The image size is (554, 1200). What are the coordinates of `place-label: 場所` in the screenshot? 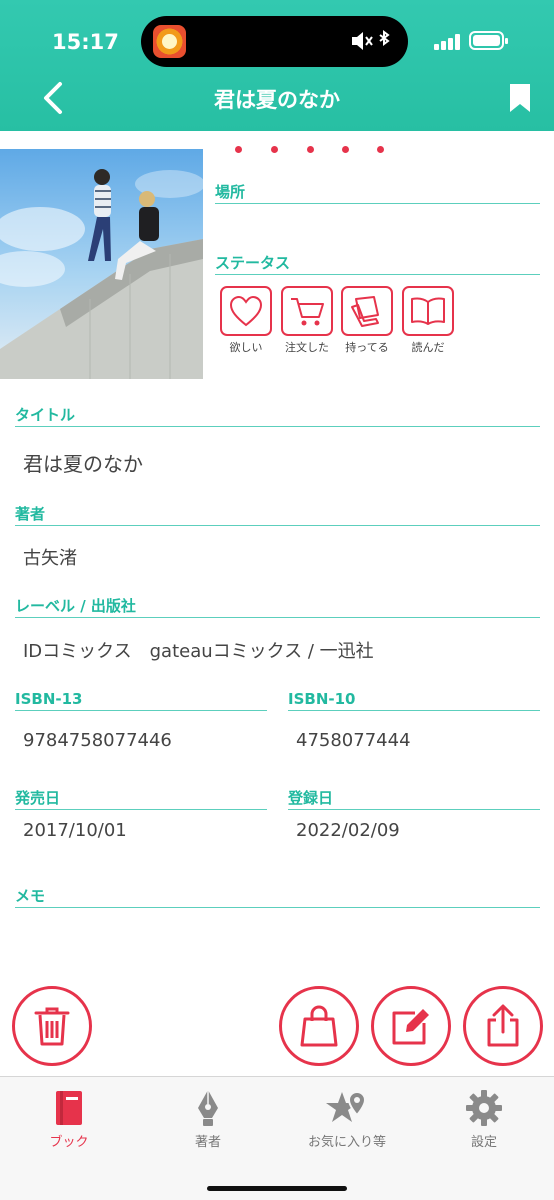 It's located at (377, 193).